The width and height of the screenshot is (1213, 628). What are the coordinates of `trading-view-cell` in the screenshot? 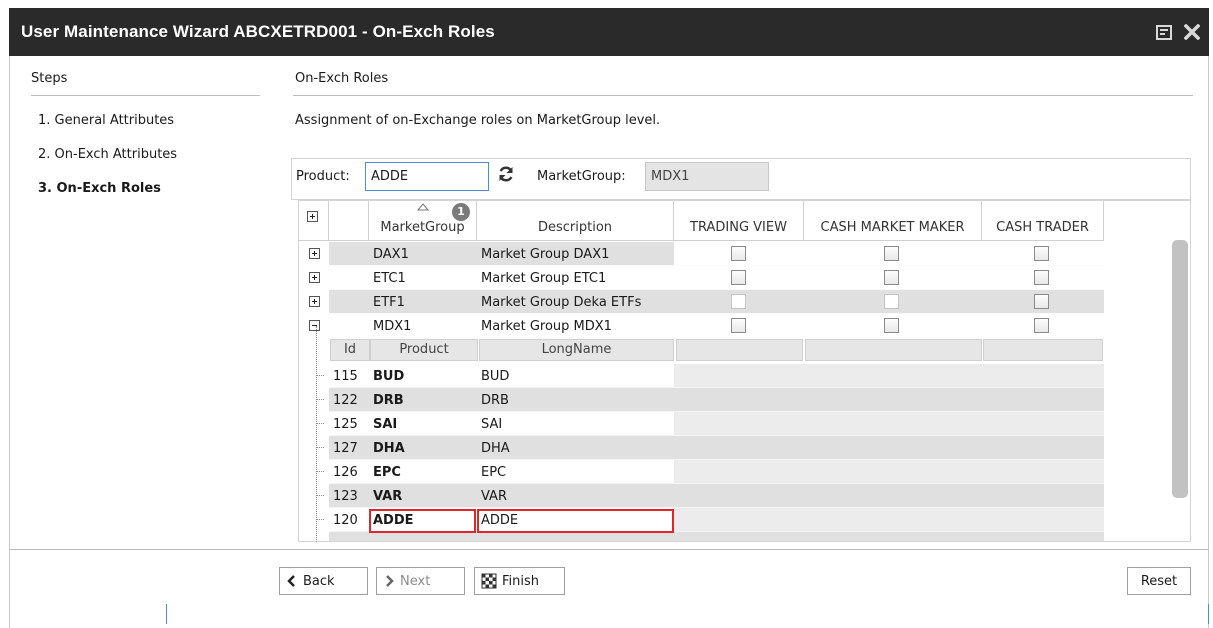 It's located at (739, 326).